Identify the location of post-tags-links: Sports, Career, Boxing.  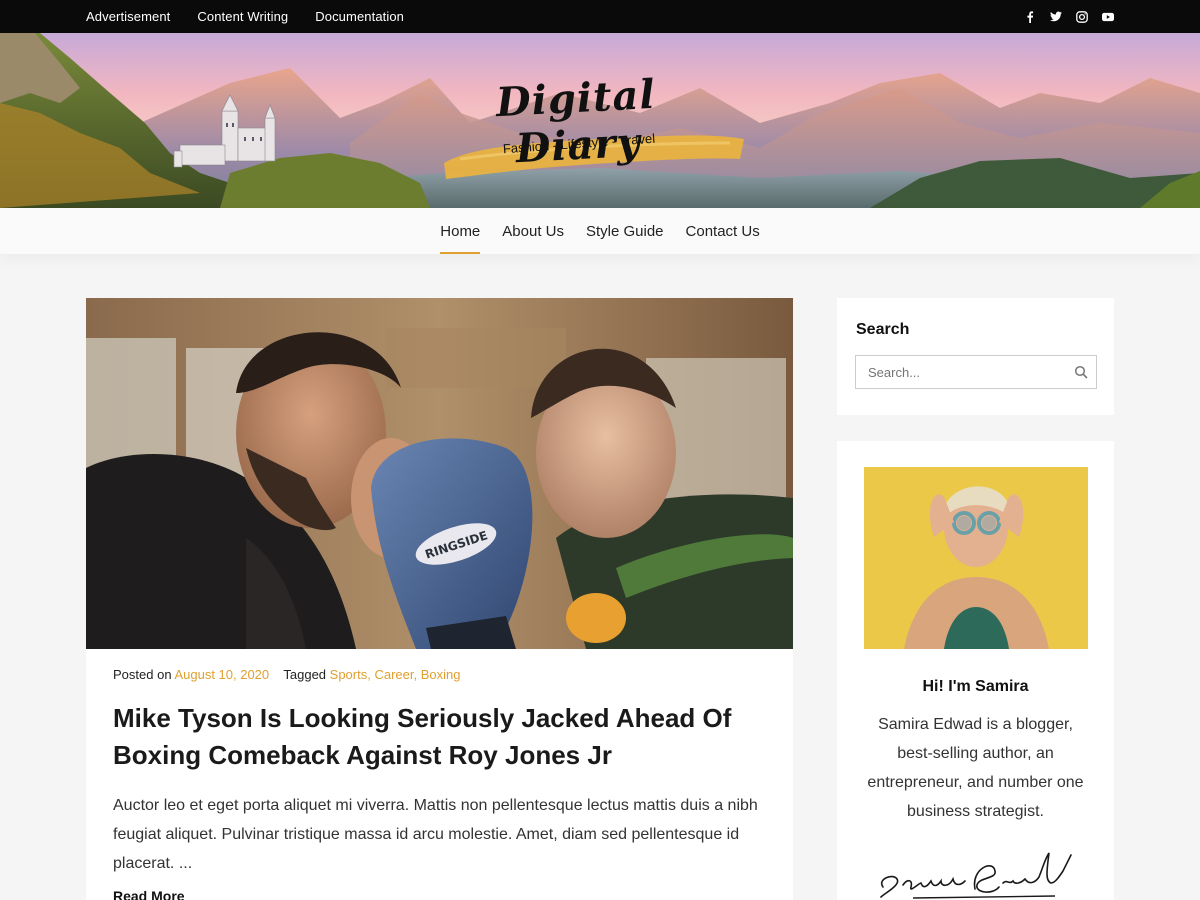
(395, 674).